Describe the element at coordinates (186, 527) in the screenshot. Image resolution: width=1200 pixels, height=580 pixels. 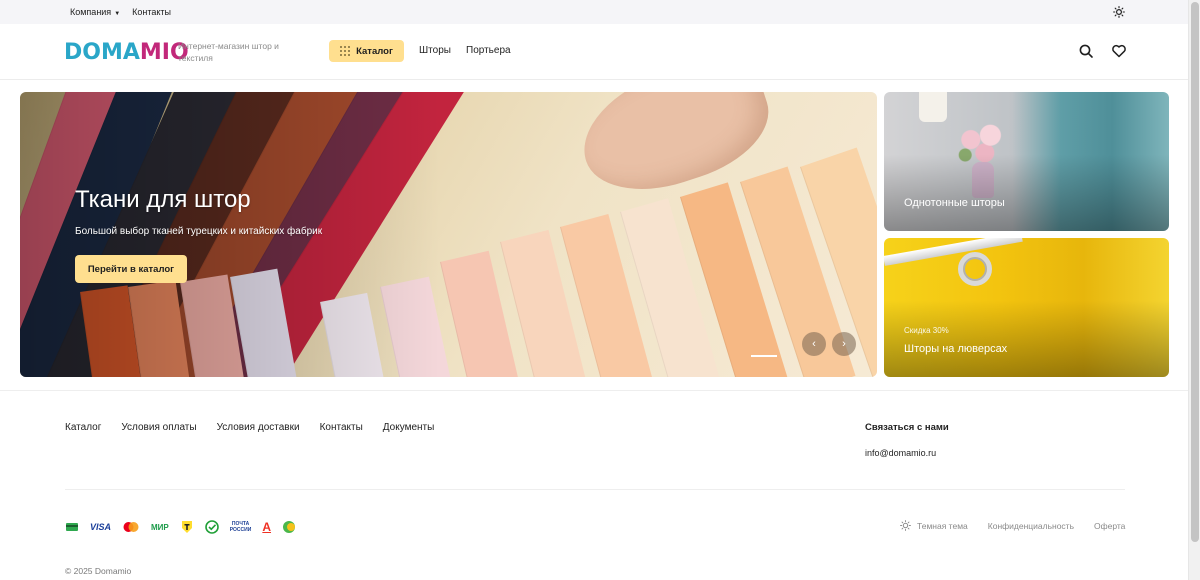
I see `tinkoff-icon` at that location.